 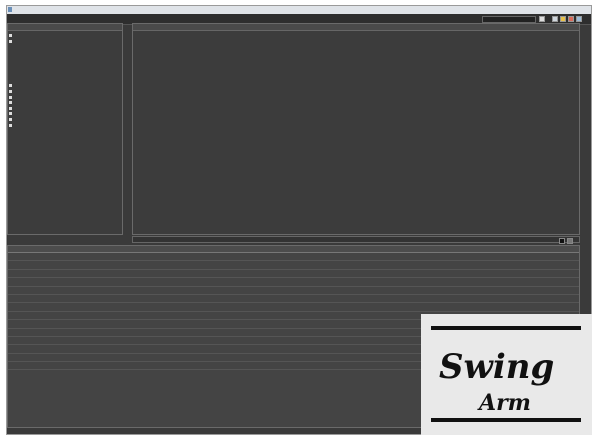 What do you see at coordinates (10, 9) in the screenshot?
I see `app-icon` at bounding box center [10, 9].